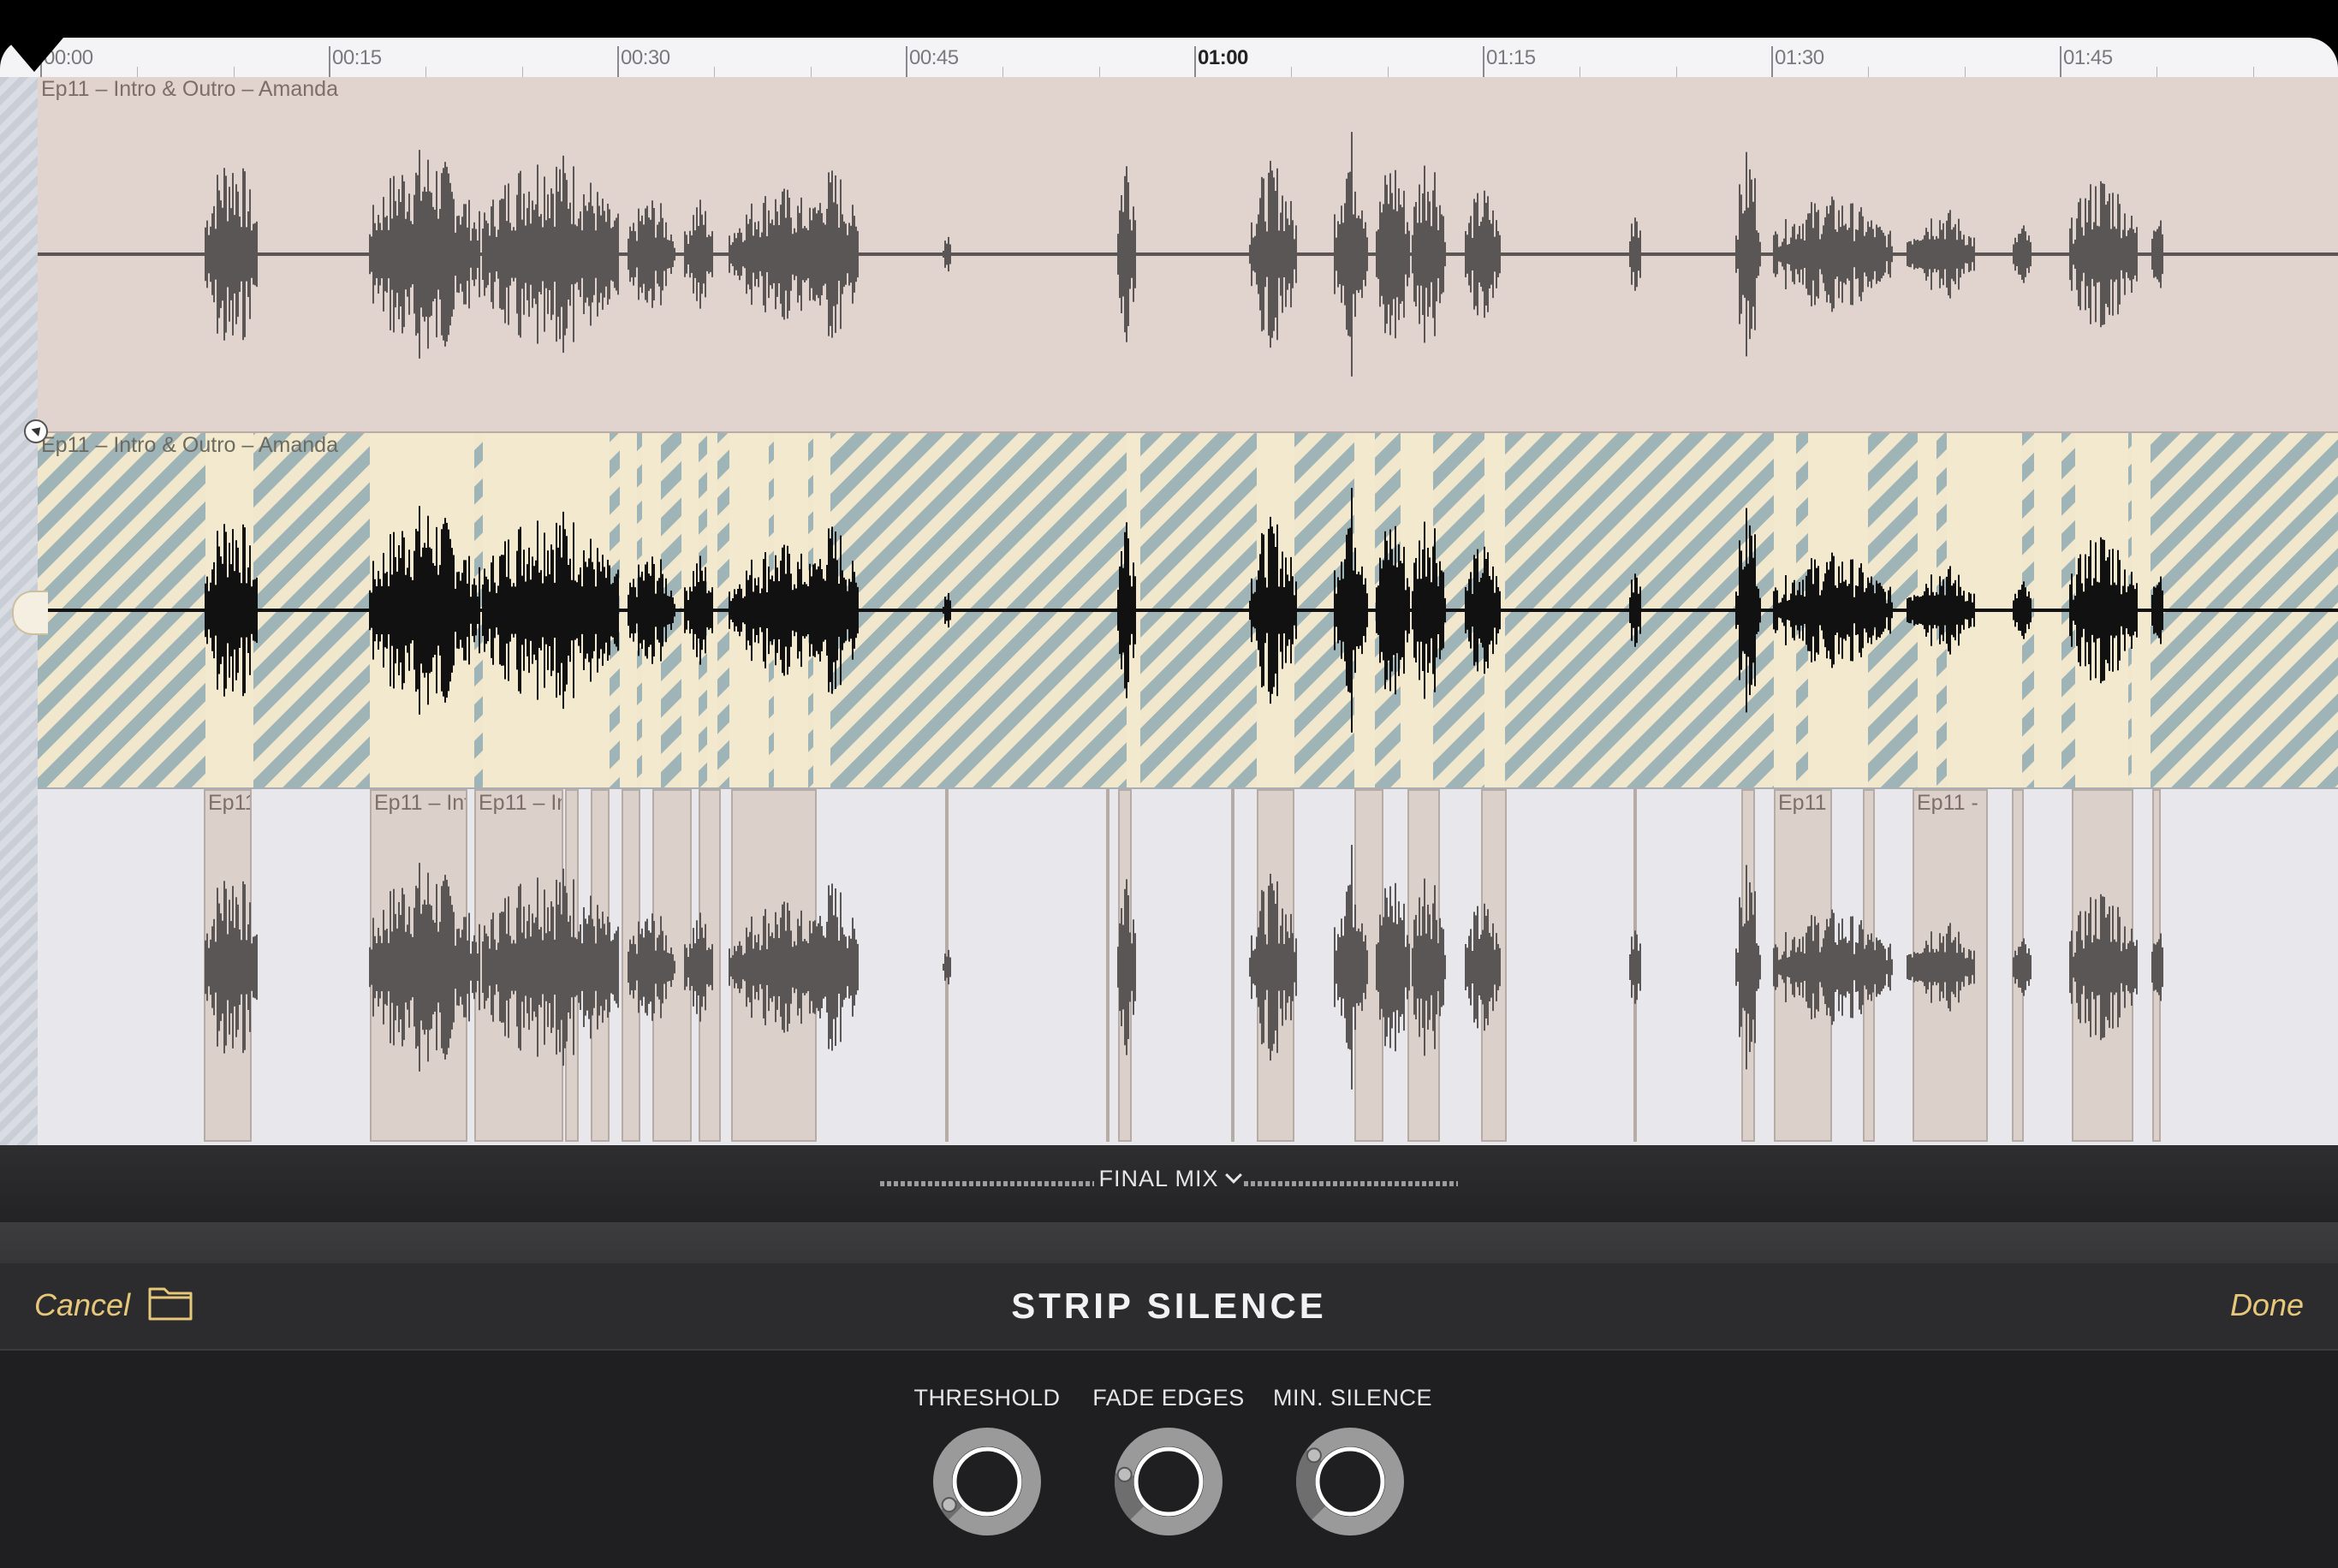 The width and height of the screenshot is (2338, 1568). Describe the element at coordinates (1169, 1242) in the screenshot. I see `divider-band` at that location.